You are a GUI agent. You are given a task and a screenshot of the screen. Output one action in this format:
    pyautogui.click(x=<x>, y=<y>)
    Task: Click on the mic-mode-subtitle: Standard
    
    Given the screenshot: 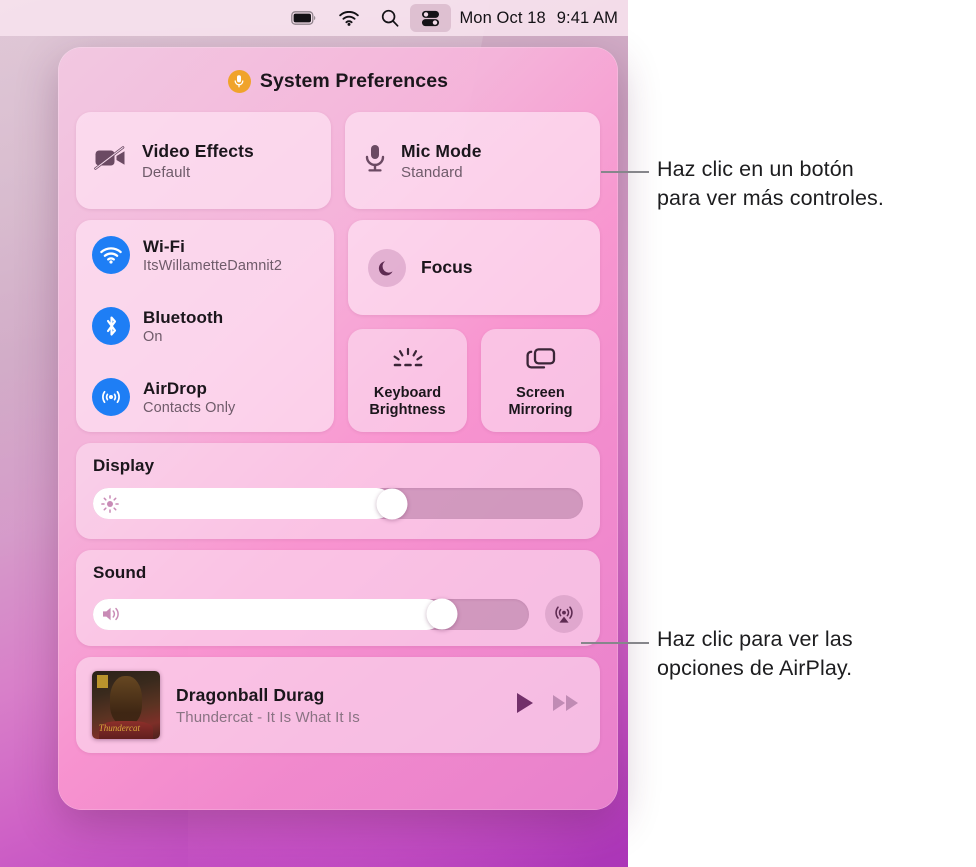 What is the action you would take?
    pyautogui.click(x=432, y=172)
    